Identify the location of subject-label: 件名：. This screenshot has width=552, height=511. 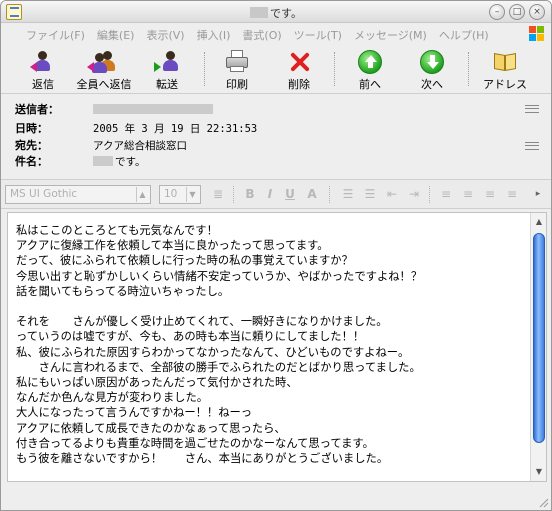
(31, 161).